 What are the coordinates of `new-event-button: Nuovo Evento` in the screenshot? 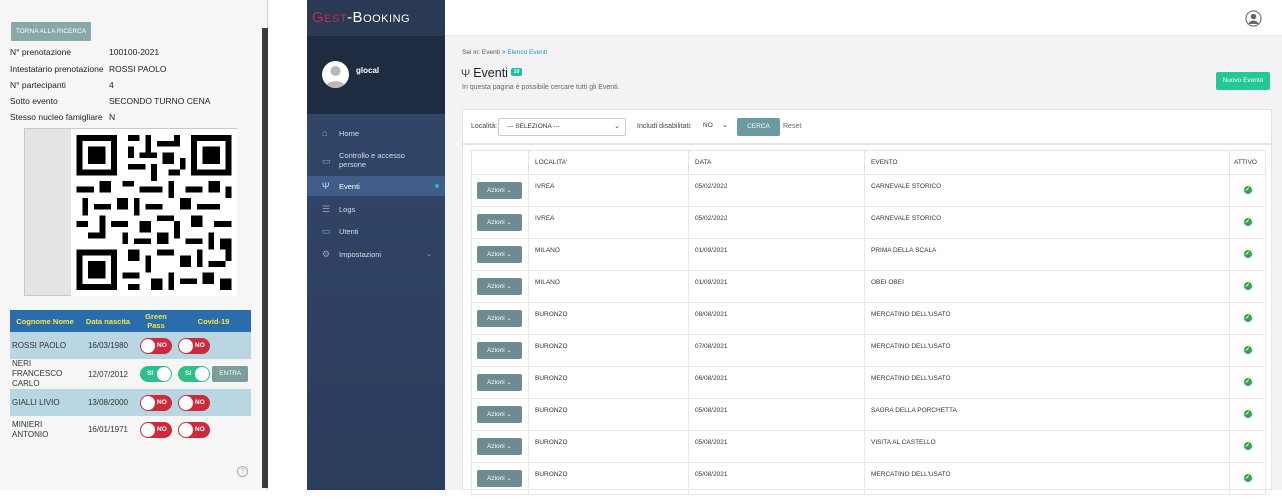 It's located at (1243, 81).